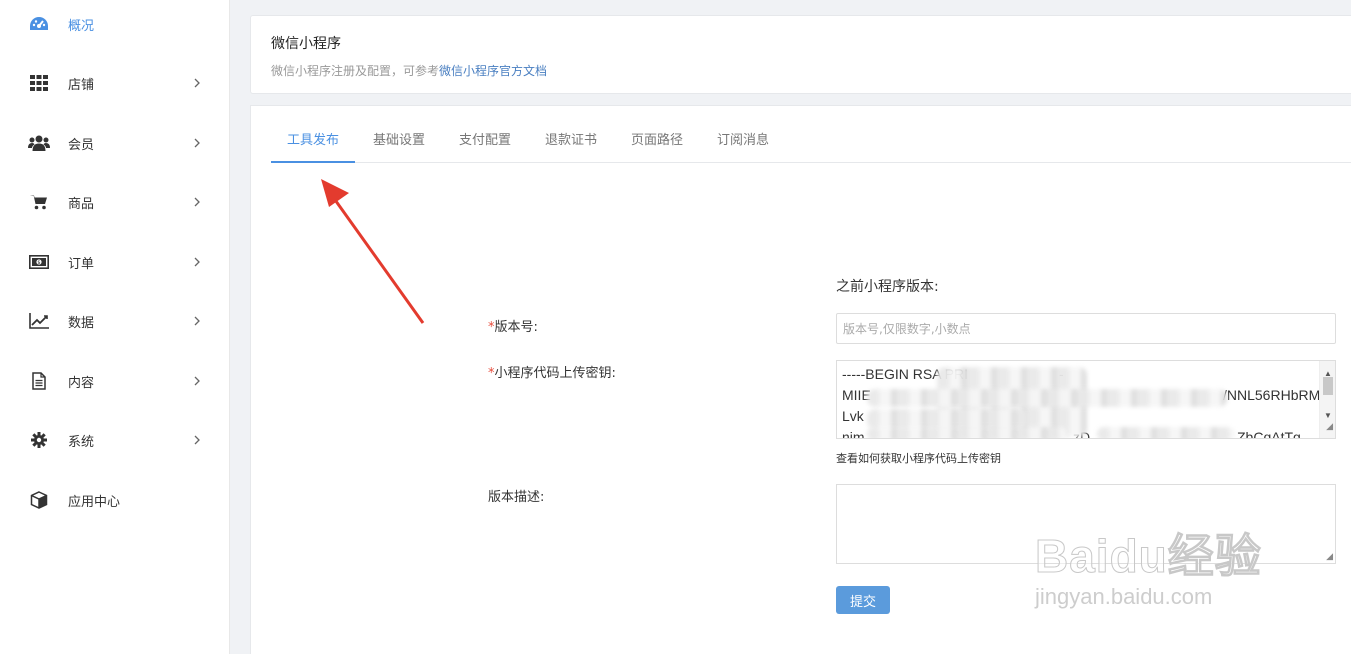  Describe the element at coordinates (39, 440) in the screenshot. I see `gear-icon` at that location.